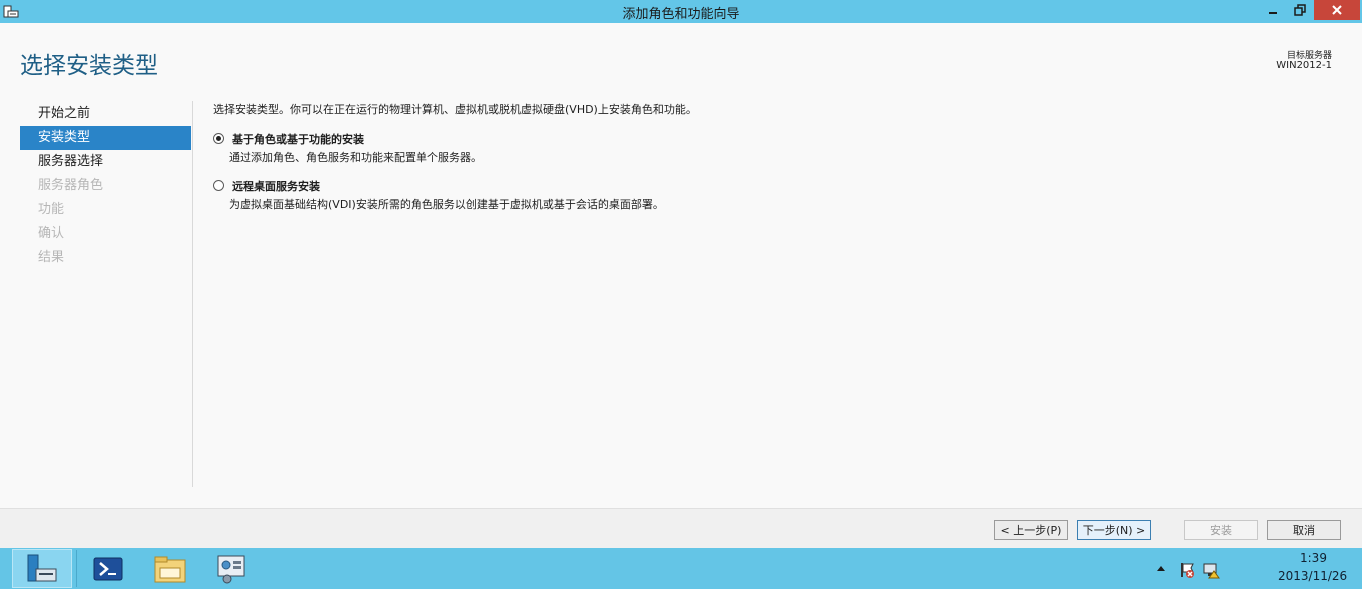 Image resolution: width=1362 pixels, height=589 pixels. I want to click on option-description: 通过添加角色、角色服务和功能来配置单个服务器。, so click(355, 157).